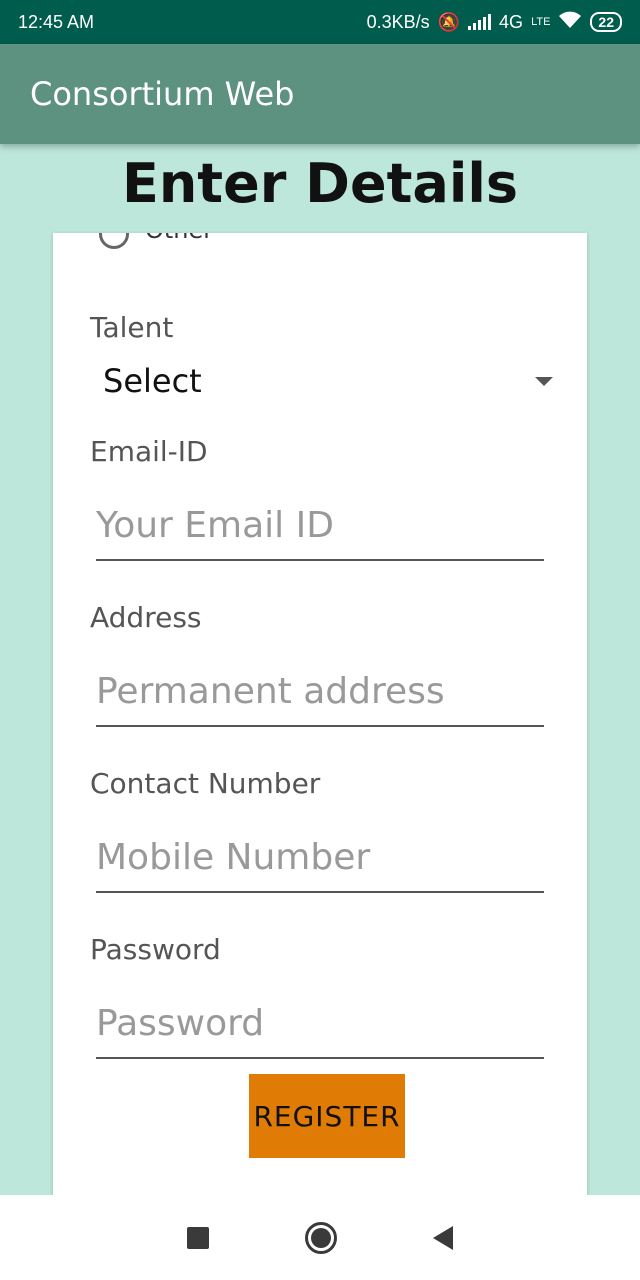 The image size is (640, 1280). Describe the element at coordinates (398, 21) in the screenshot. I see `network-speed: 0.3KB/s` at that location.